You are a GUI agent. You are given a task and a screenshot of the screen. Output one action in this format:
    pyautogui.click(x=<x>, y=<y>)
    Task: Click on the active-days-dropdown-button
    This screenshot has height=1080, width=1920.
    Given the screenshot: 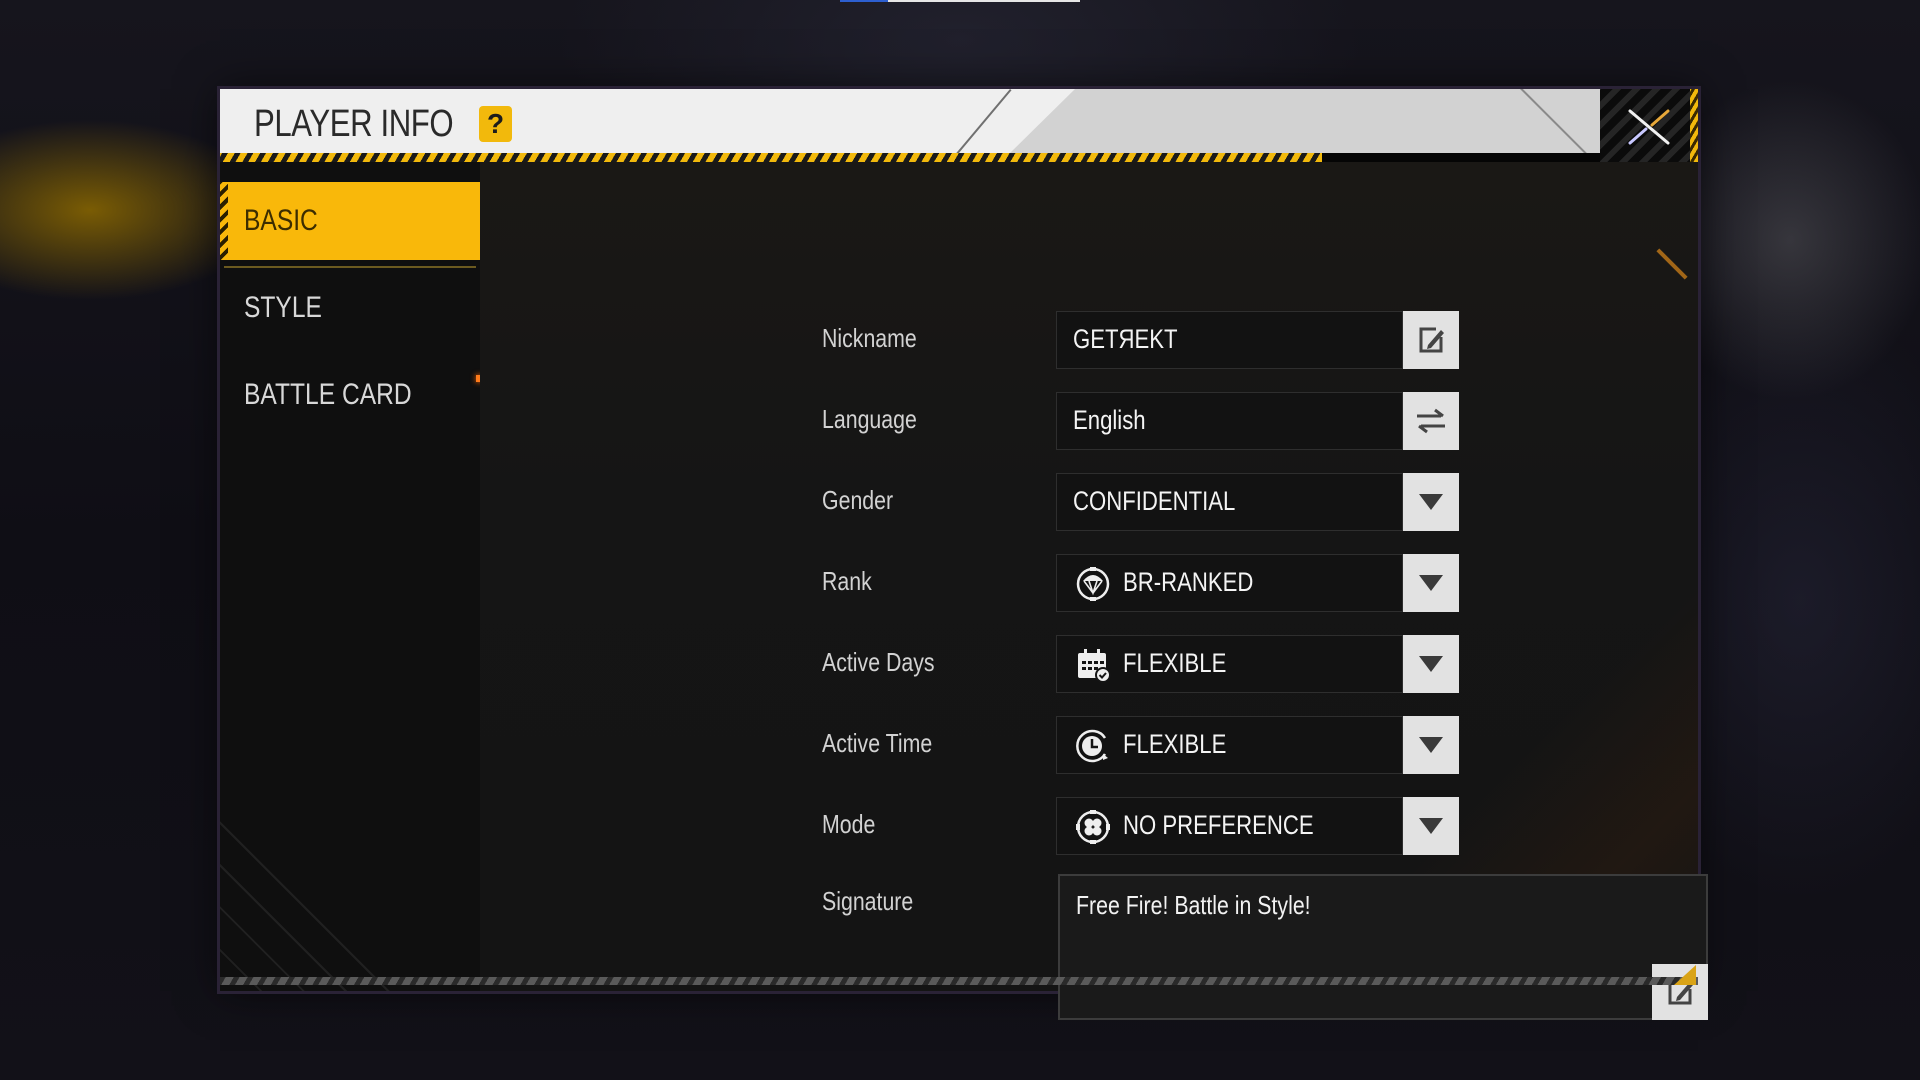 What is the action you would take?
    pyautogui.click(x=1431, y=664)
    